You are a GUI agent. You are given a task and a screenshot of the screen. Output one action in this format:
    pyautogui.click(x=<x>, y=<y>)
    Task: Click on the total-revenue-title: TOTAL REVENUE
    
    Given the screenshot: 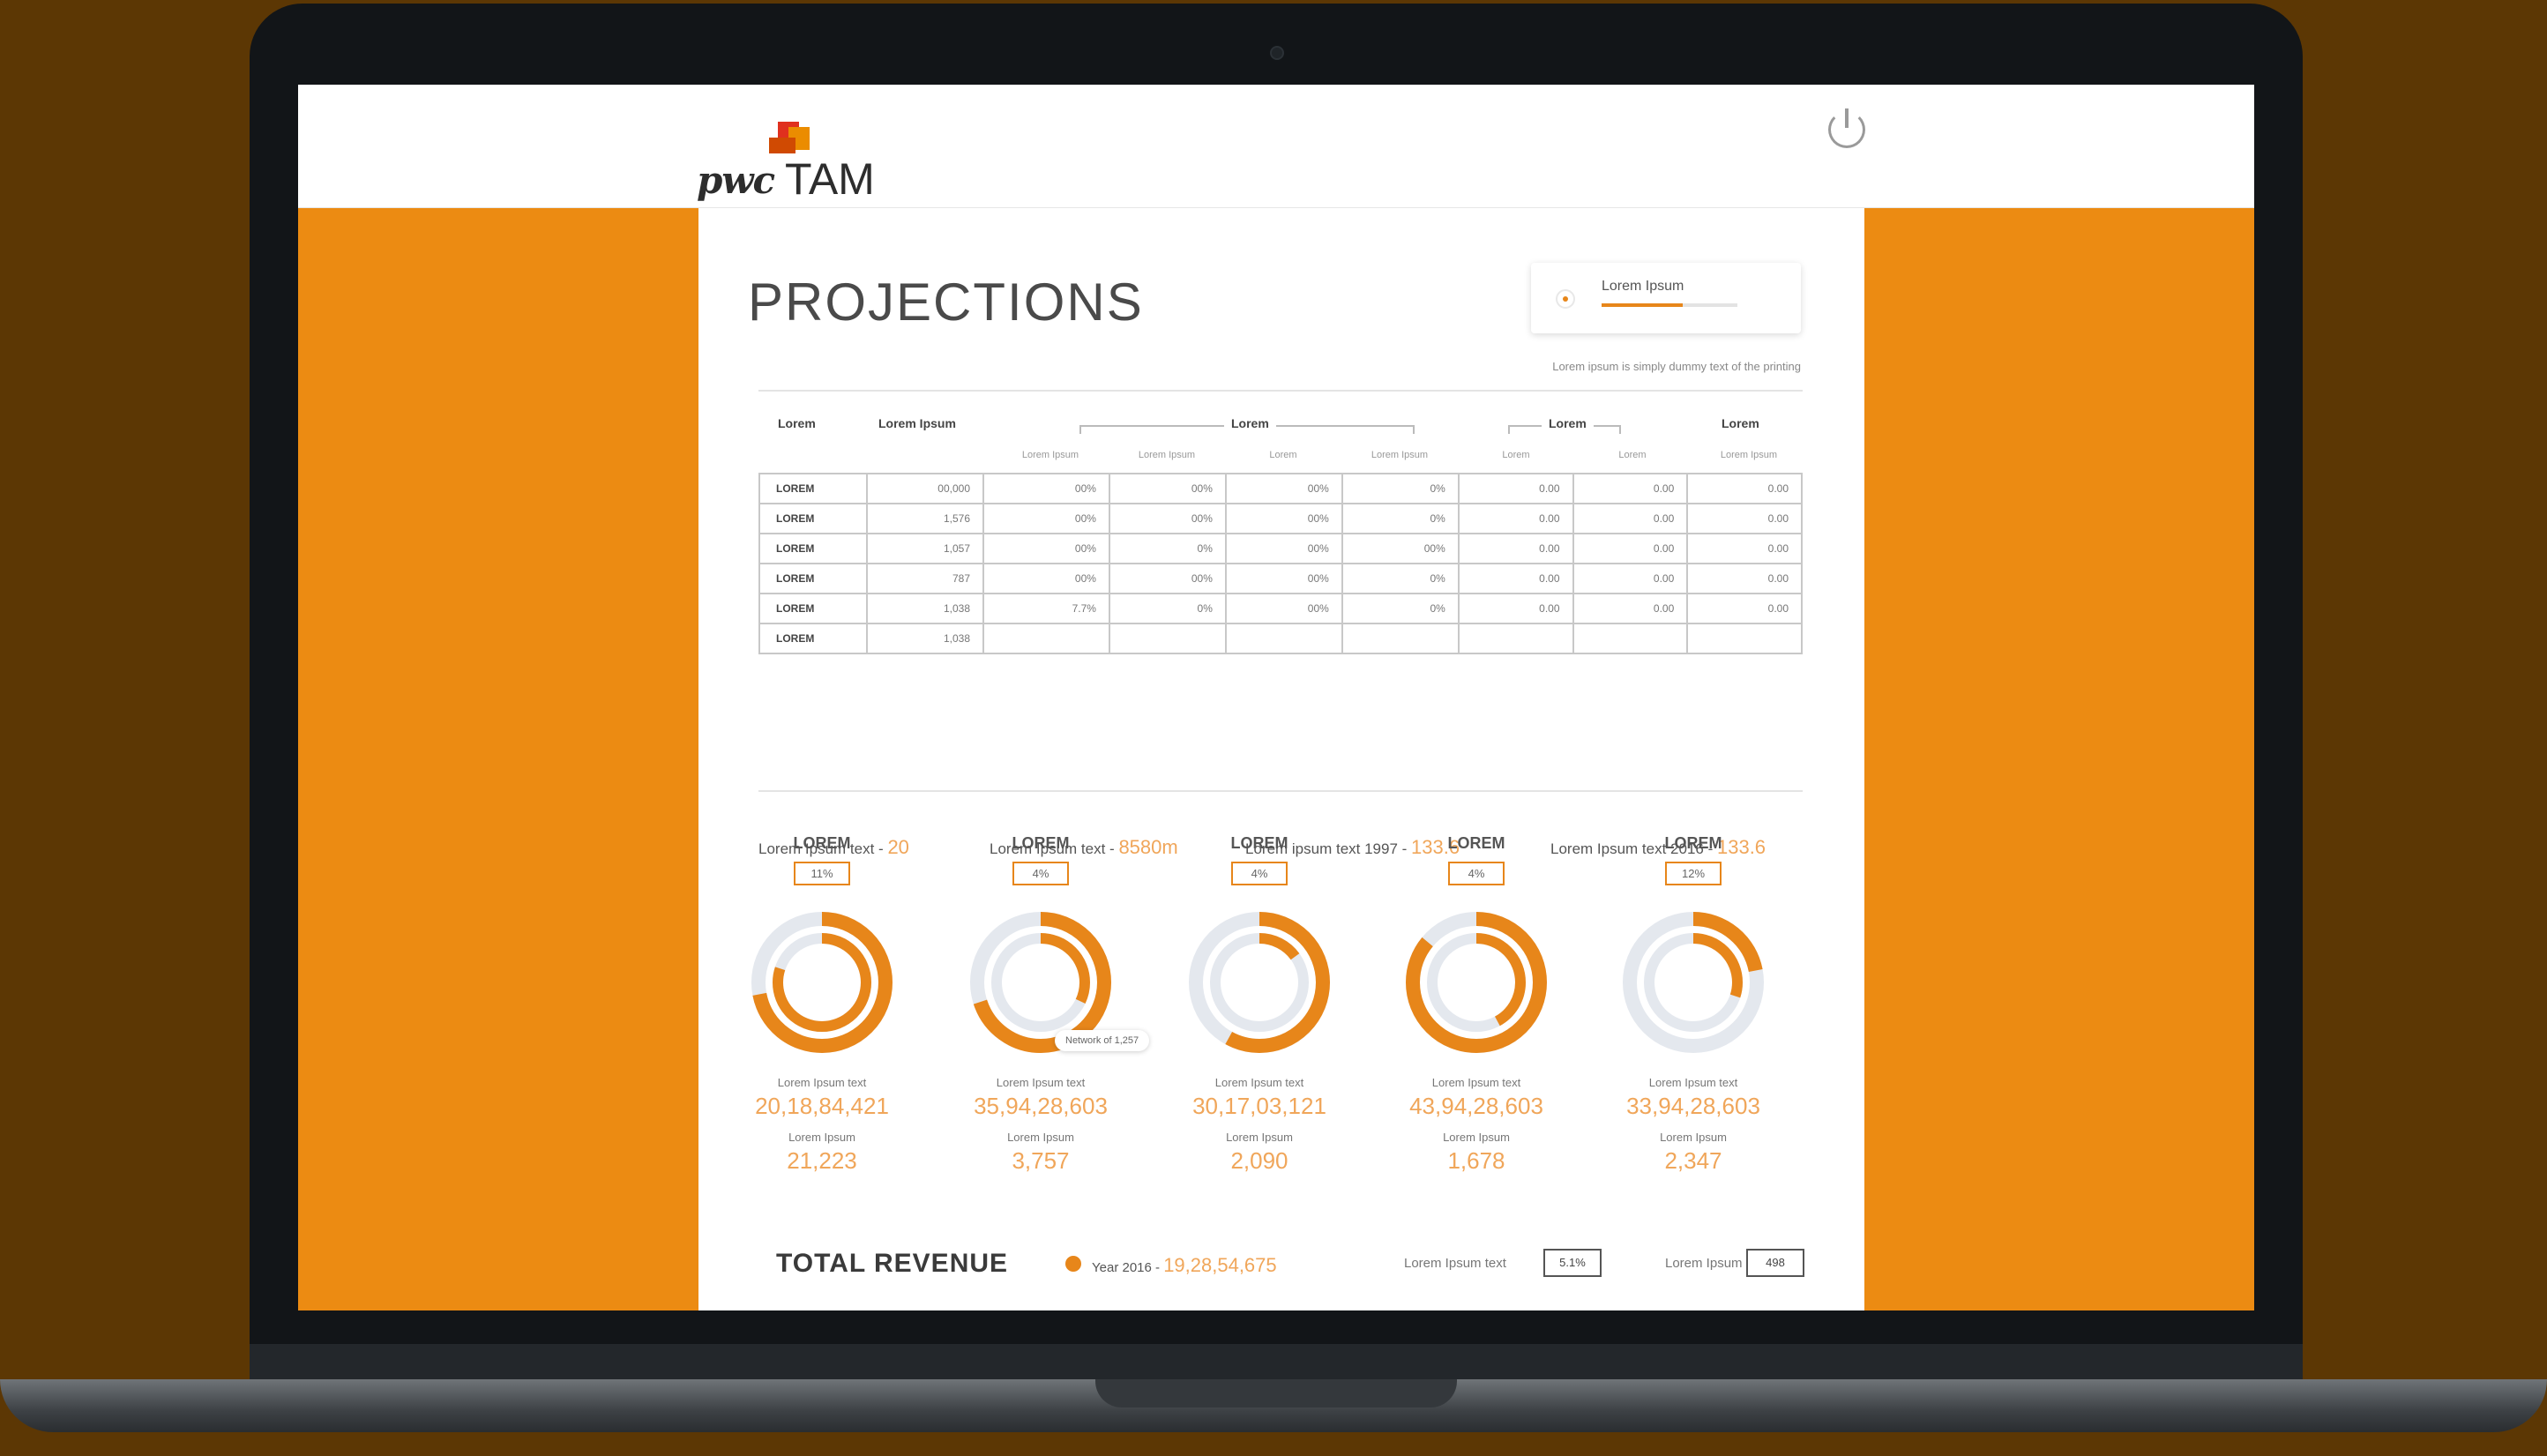 What is the action you would take?
    pyautogui.click(x=892, y=1263)
    